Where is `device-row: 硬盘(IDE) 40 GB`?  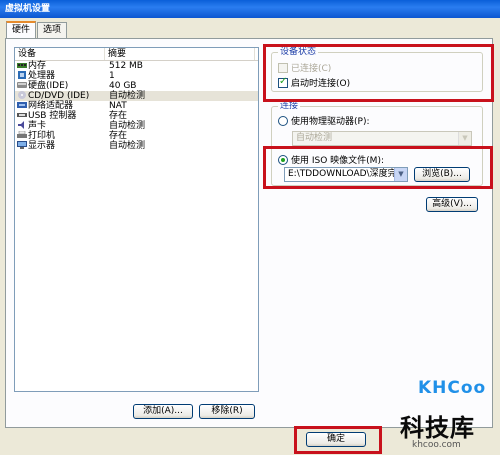
device-row: 硬盘(IDE) 40 GB is located at coordinates (136, 86).